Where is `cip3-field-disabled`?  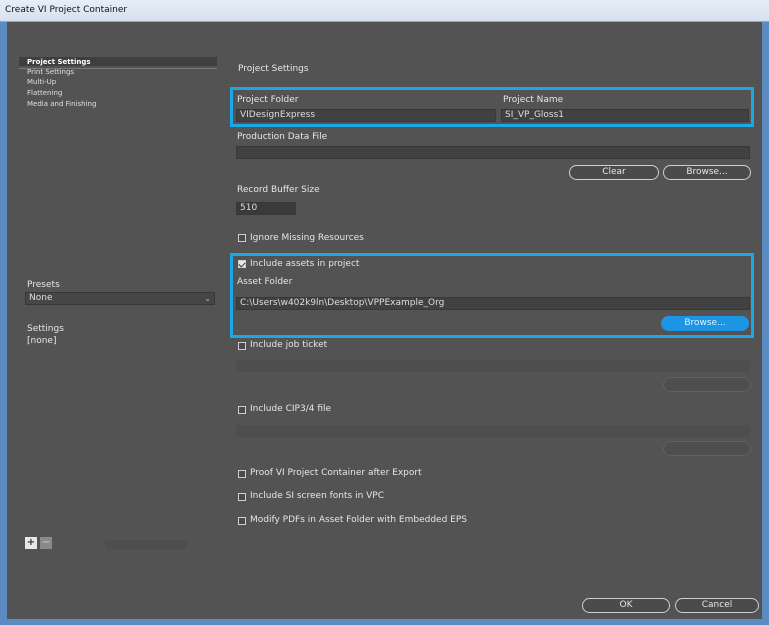
cip3-field-disabled is located at coordinates (493, 431).